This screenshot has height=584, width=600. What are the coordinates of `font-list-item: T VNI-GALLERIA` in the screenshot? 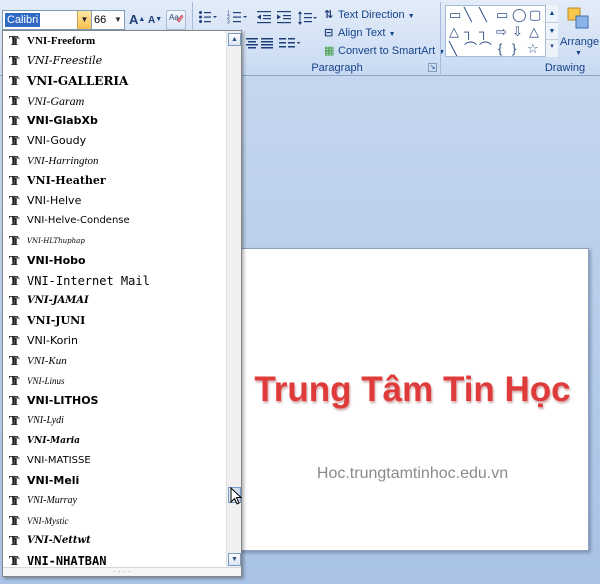 It's located at (115, 81).